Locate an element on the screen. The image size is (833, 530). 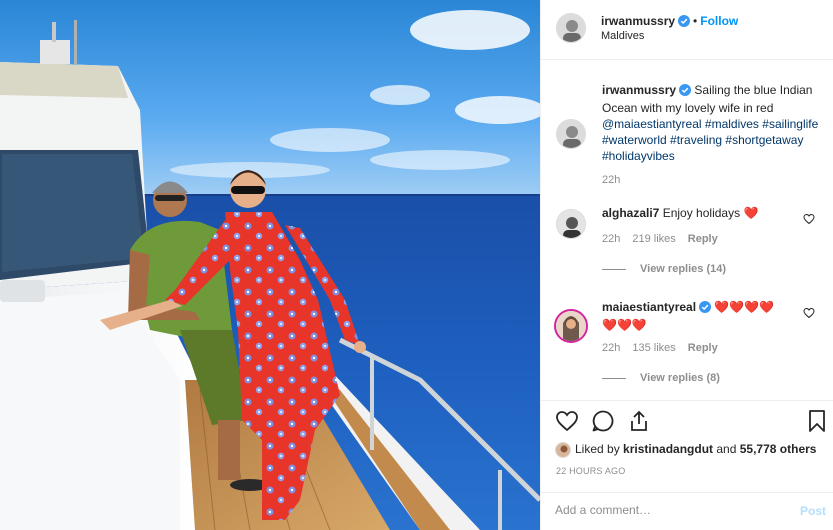
header-line: irwanmussry • Follow is located at coordinates (669, 22).